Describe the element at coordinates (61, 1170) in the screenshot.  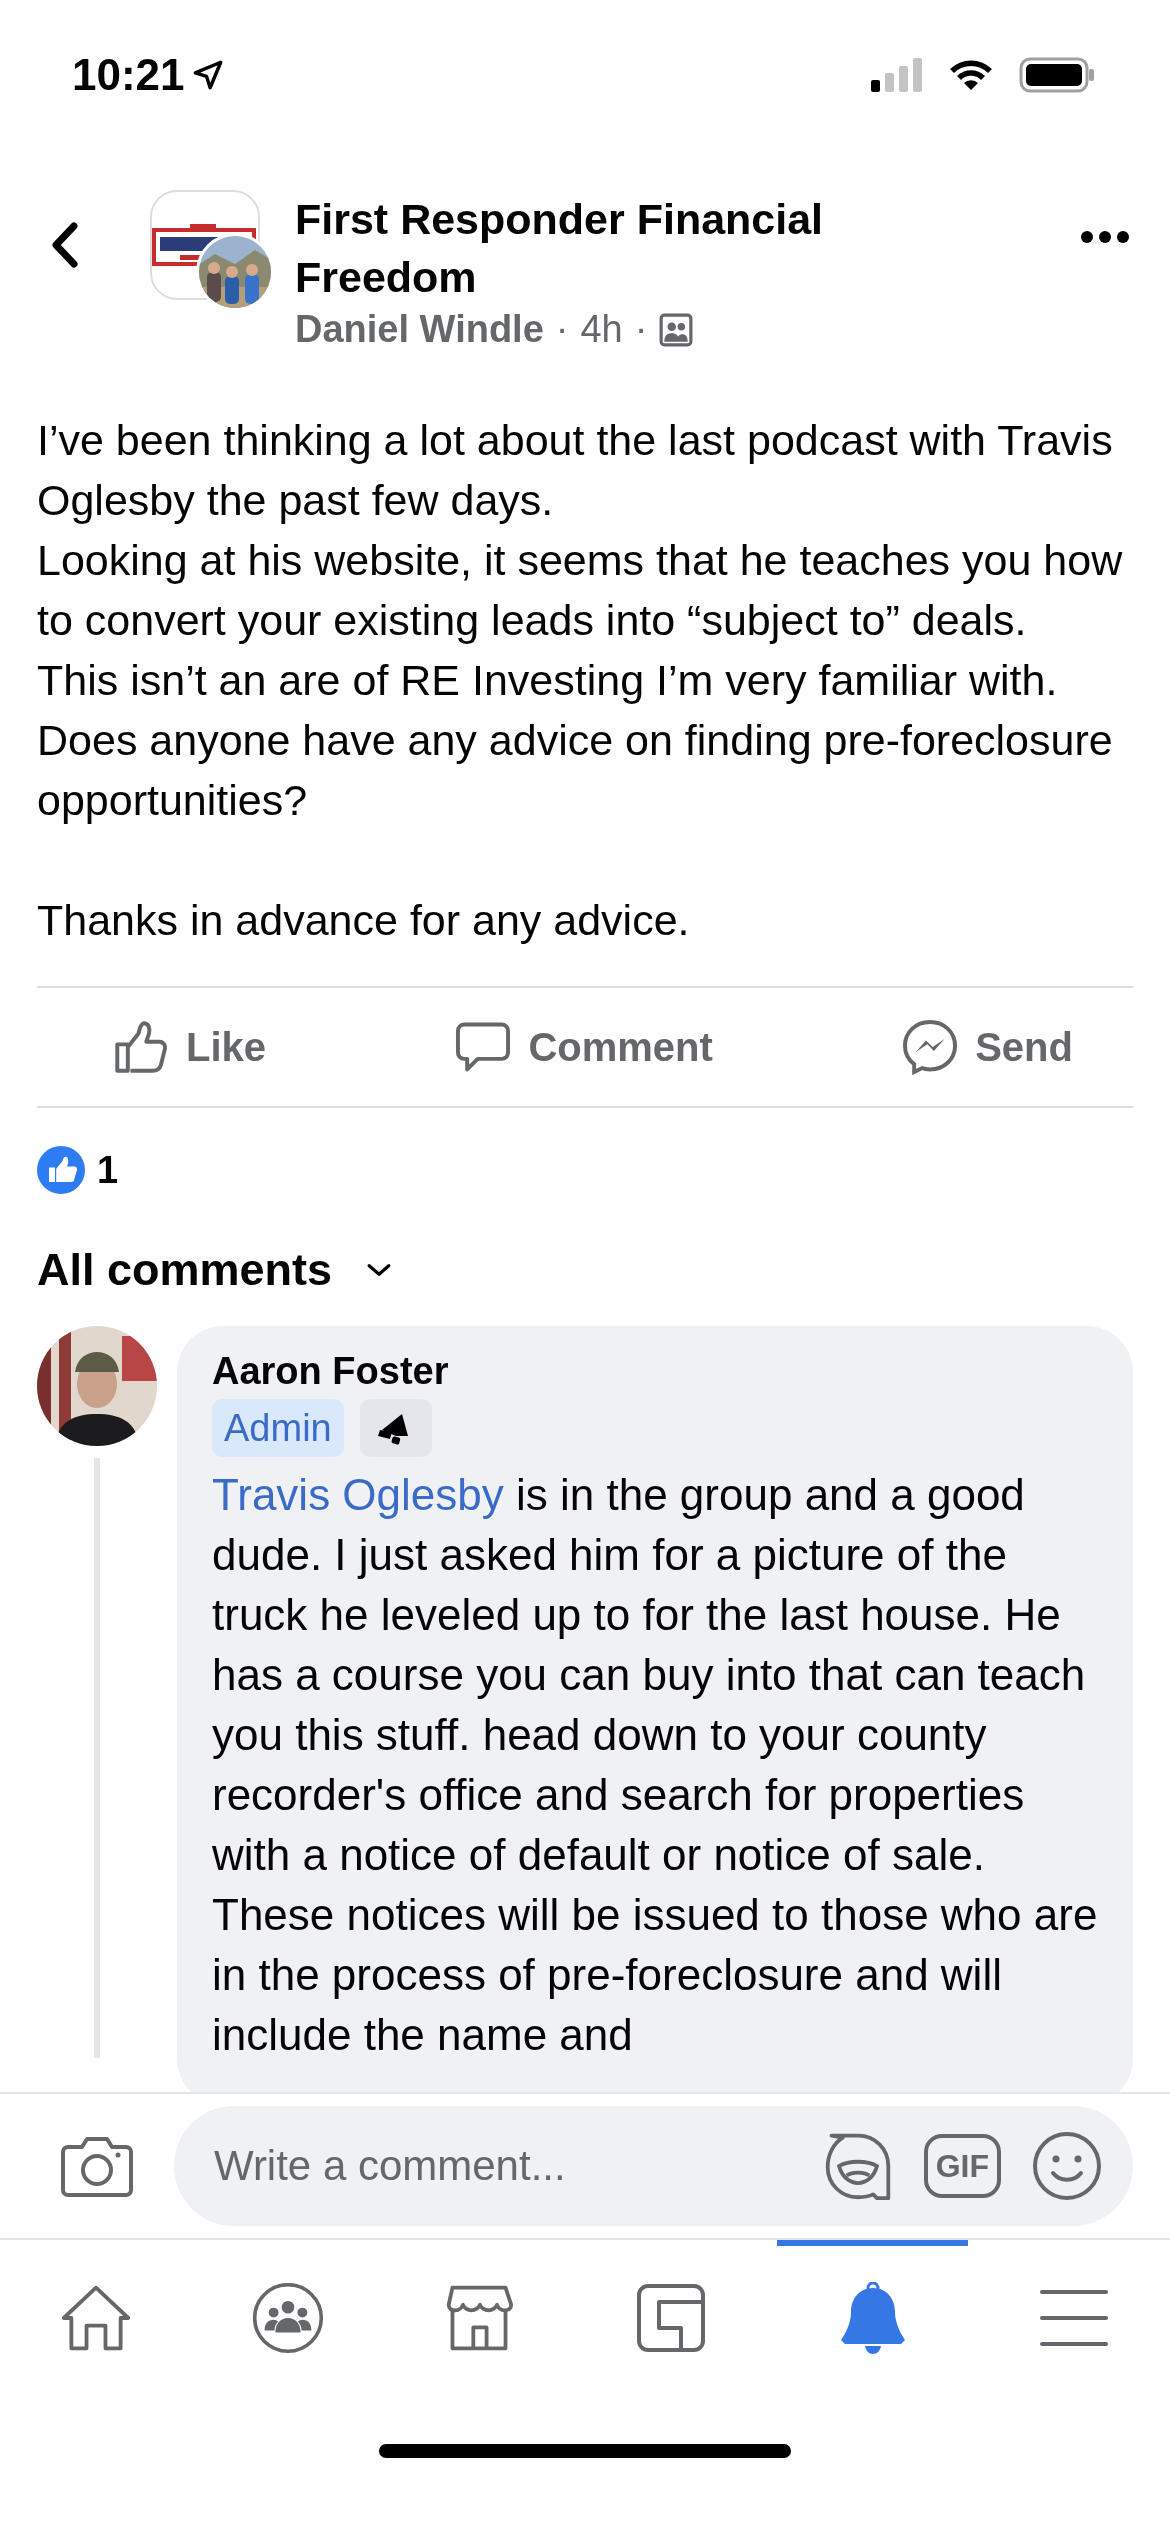
I see `like-reaction-icon` at that location.